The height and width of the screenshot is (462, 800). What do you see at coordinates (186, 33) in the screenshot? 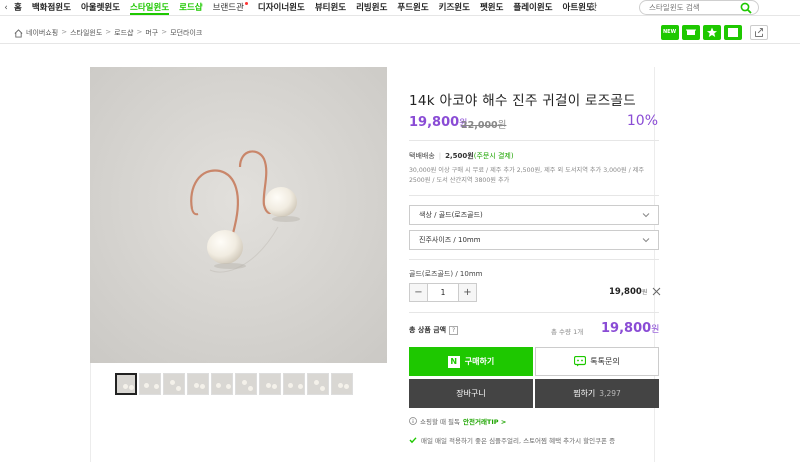
I see `breadcrumb-item: 모던라이크` at bounding box center [186, 33].